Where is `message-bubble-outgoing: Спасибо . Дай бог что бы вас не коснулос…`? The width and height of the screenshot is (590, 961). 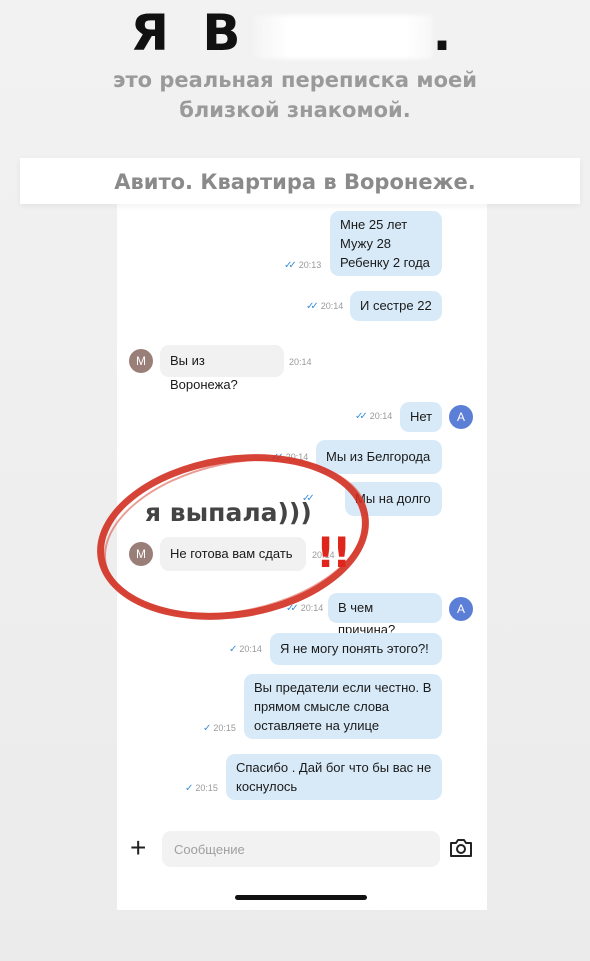 message-bubble-outgoing: Спасибо . Дай бог что бы вас не коснулос… is located at coordinates (334, 777).